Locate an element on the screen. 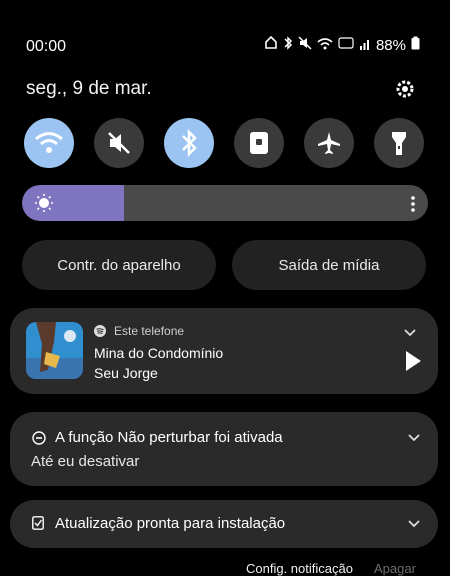 Image resolution: width=450 pixels, height=576 pixels. airplane-toggle is located at coordinates (329, 143).